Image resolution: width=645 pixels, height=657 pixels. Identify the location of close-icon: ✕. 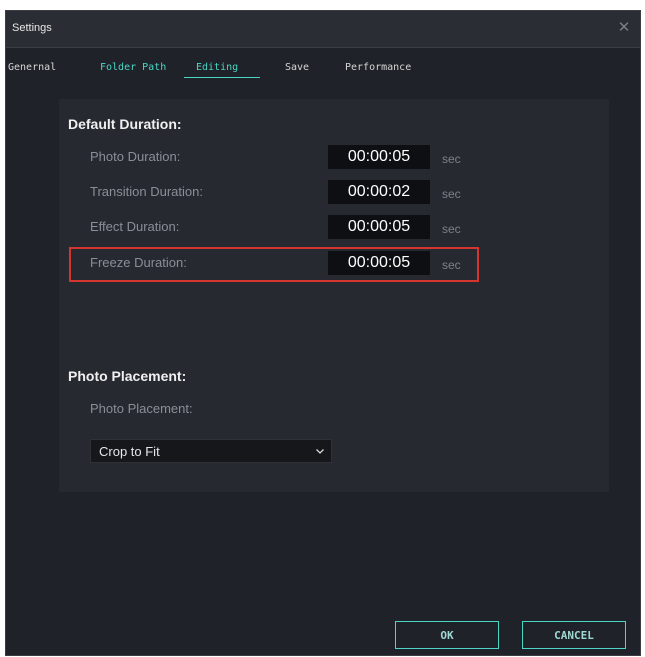
(624, 27).